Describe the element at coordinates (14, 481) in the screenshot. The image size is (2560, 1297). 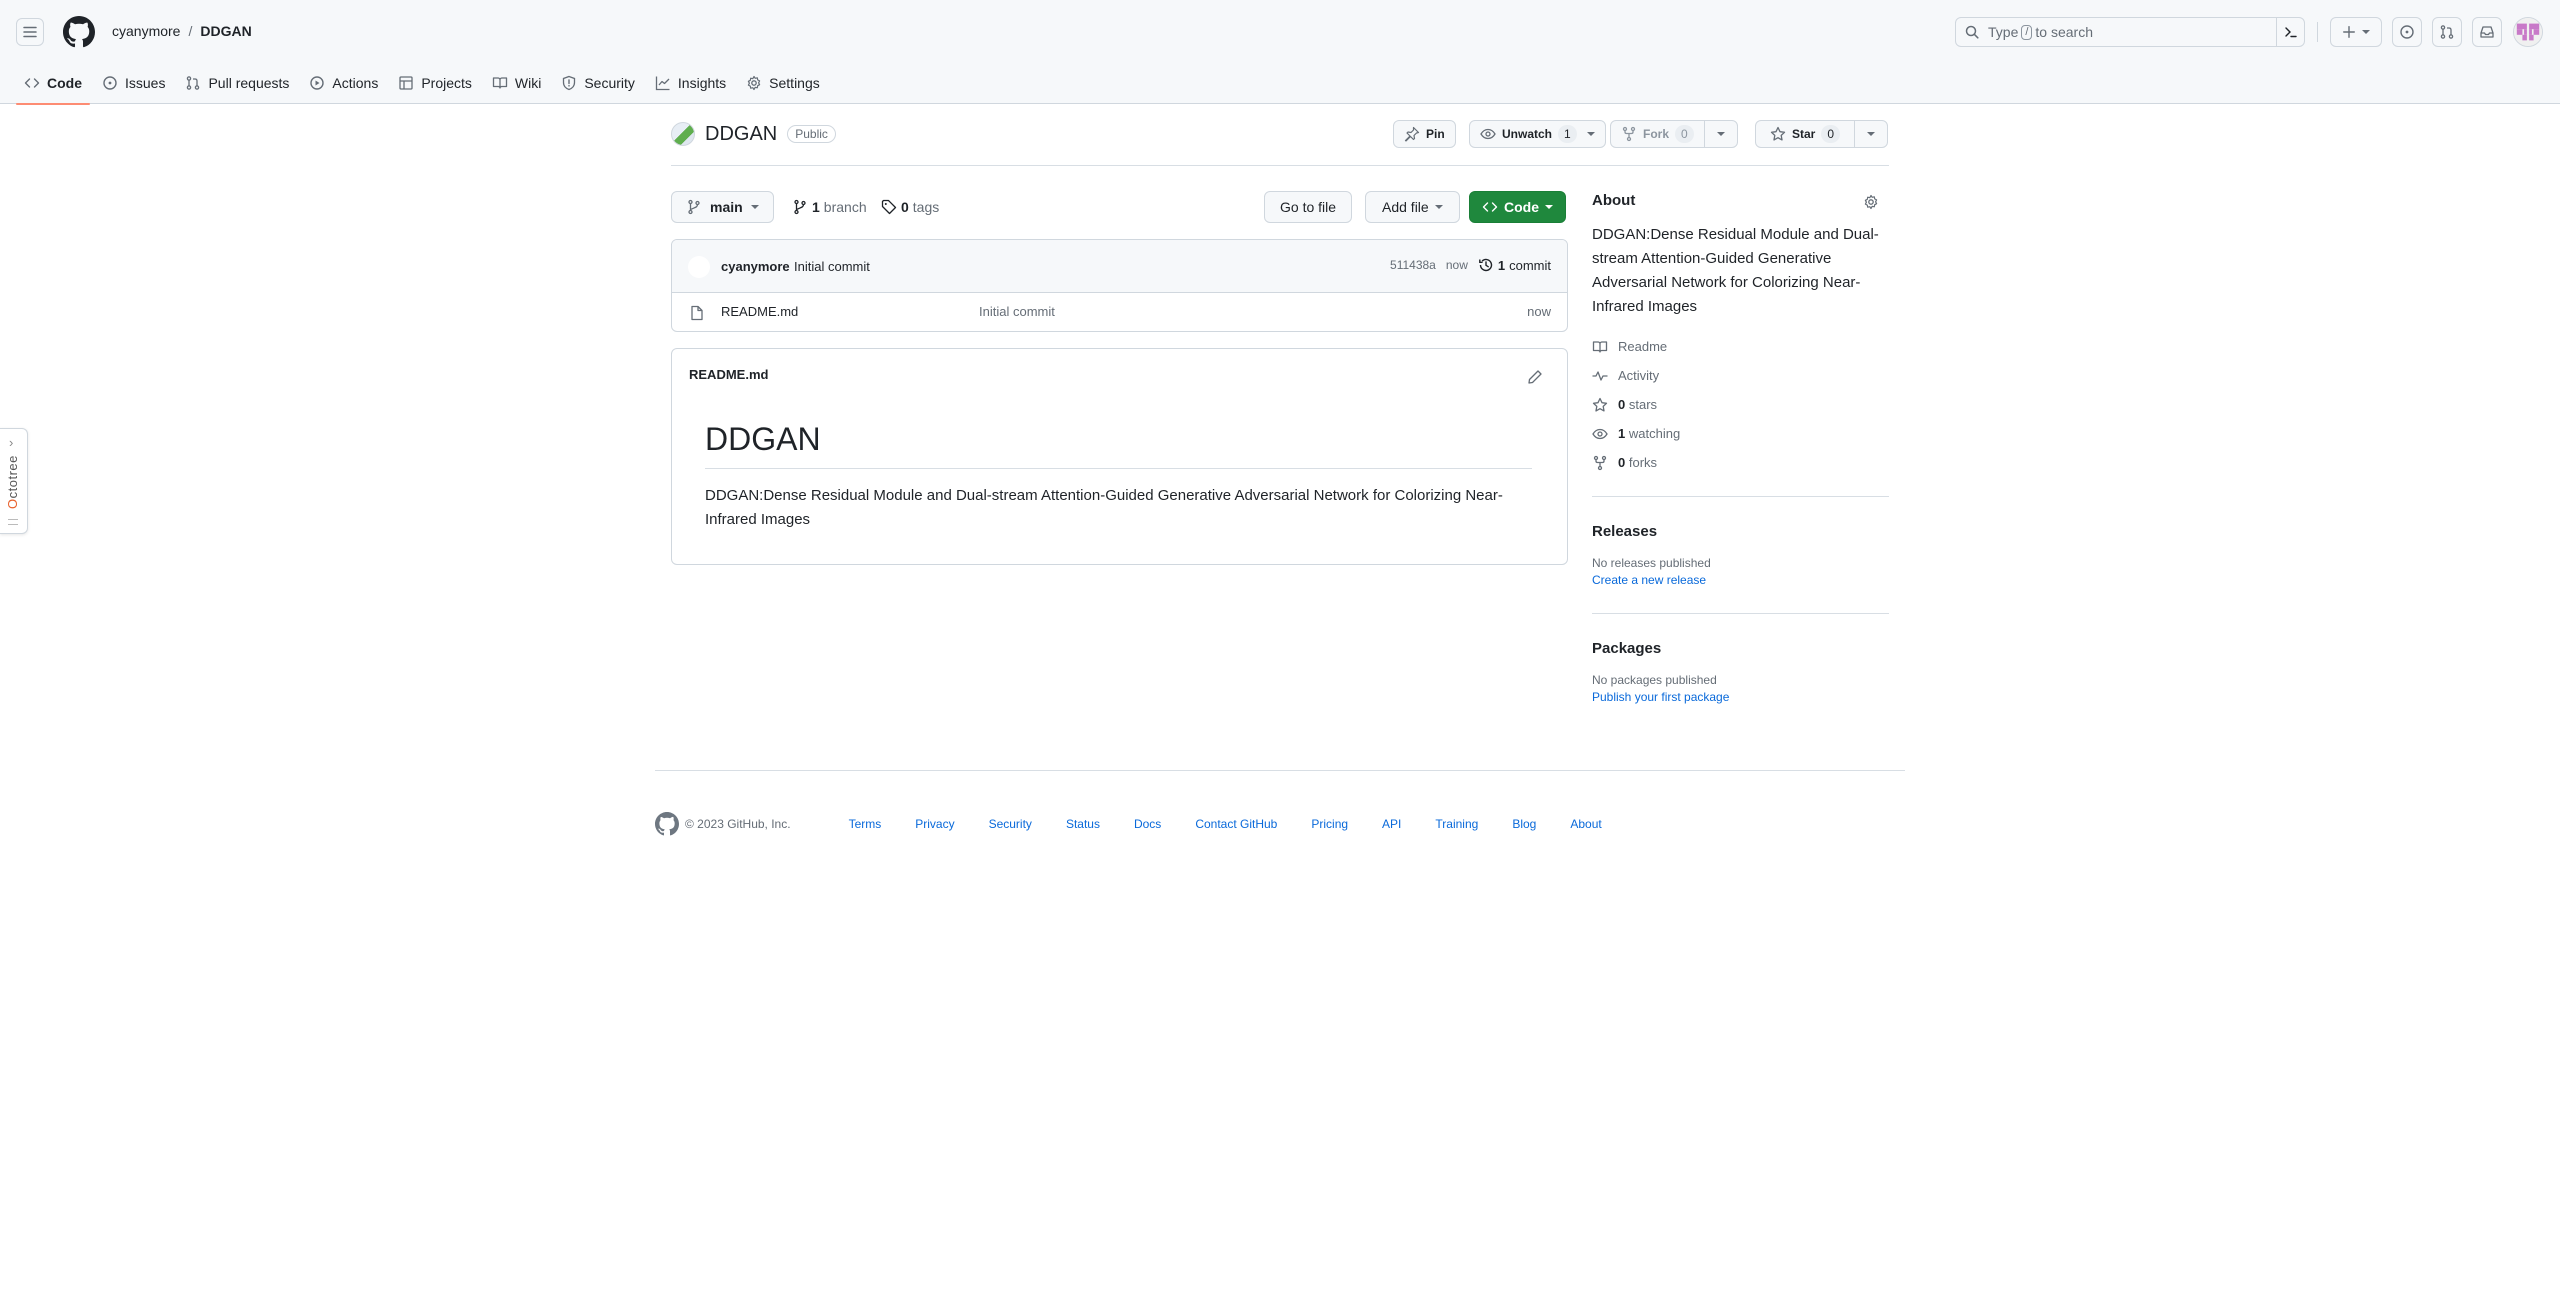
I see `octotree-toggle: › Octotree` at that location.